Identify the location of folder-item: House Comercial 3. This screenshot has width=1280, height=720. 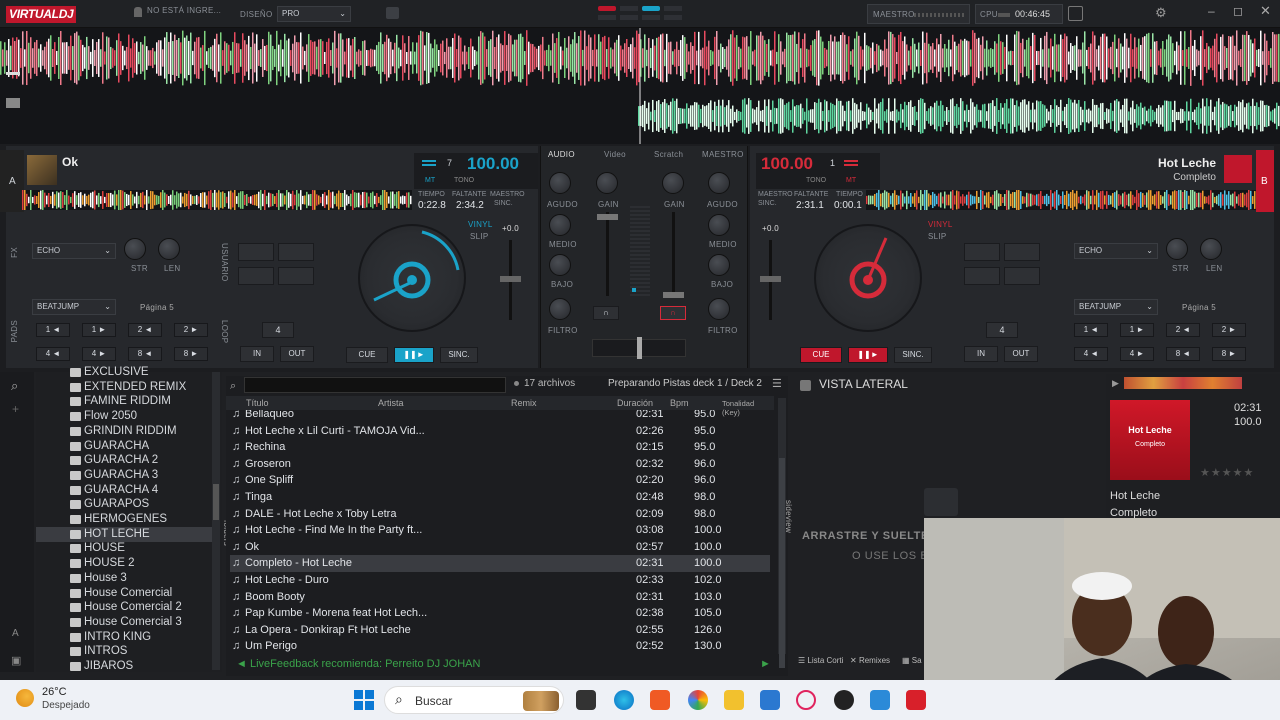
(133, 622).